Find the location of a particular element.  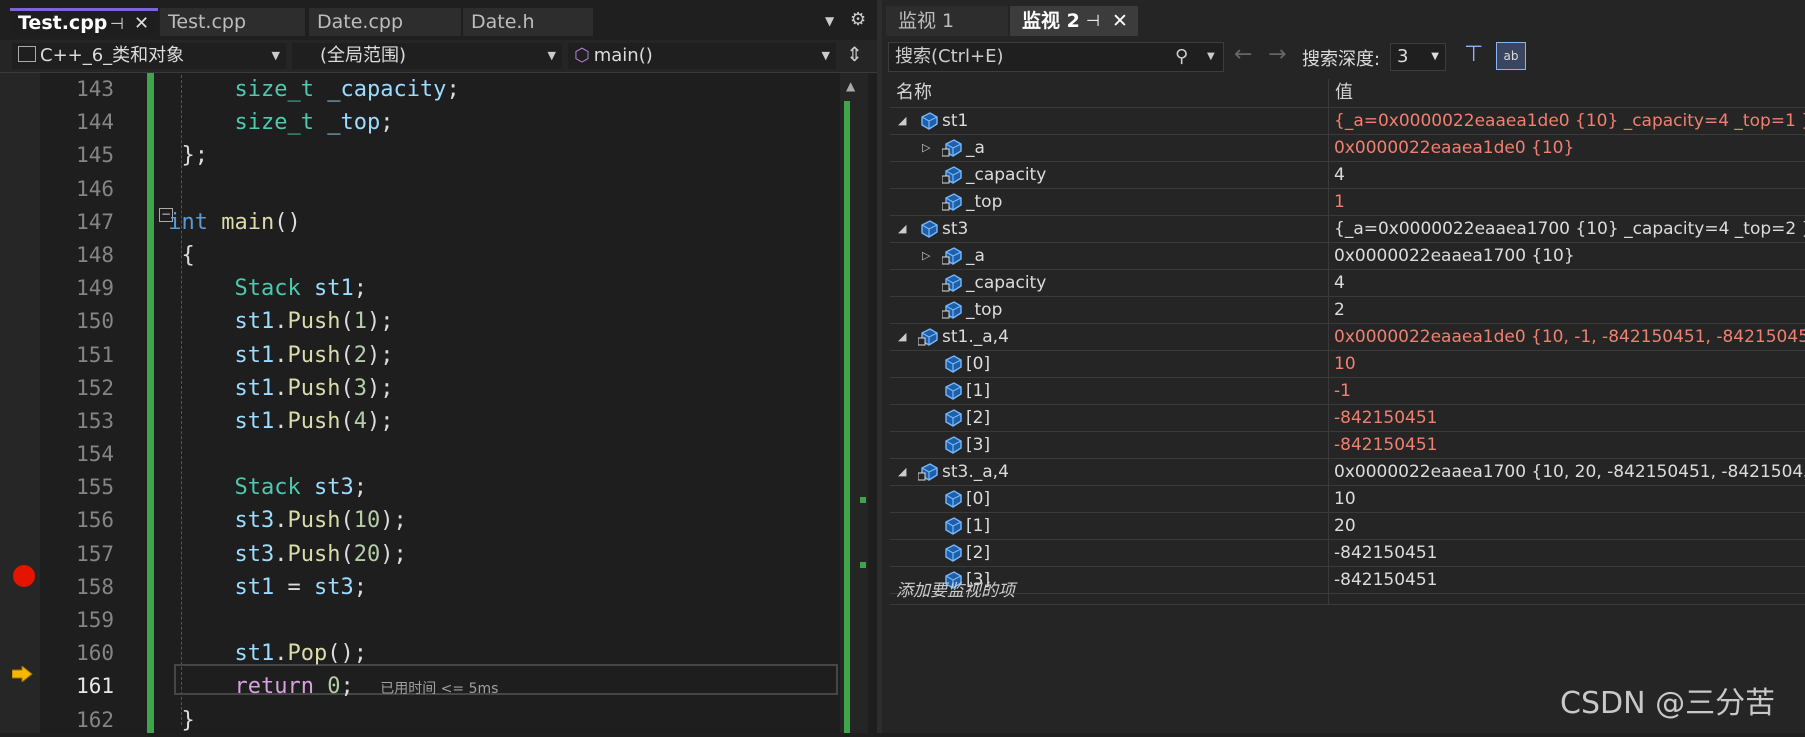

watch-row-value: 20 is located at coordinates (1345, 526).